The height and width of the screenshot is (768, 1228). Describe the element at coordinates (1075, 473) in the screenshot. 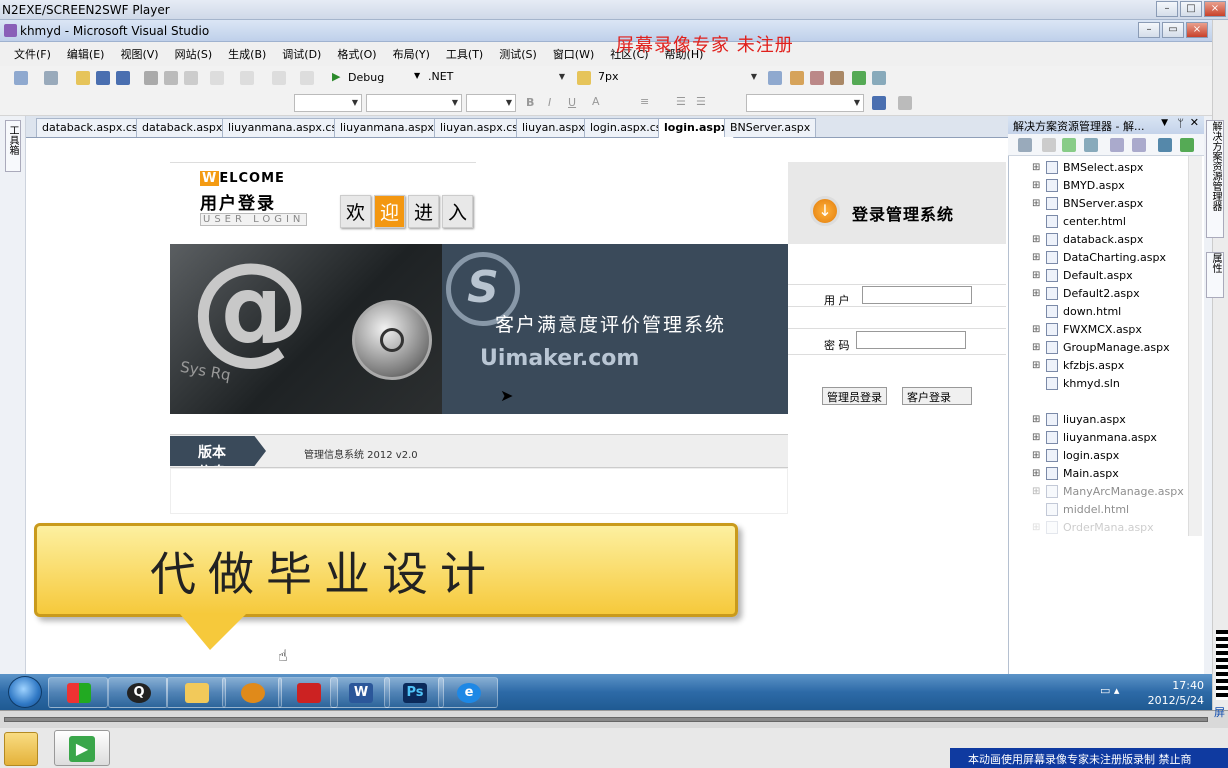

I see `file-main: ⊞ Main.aspx` at that location.